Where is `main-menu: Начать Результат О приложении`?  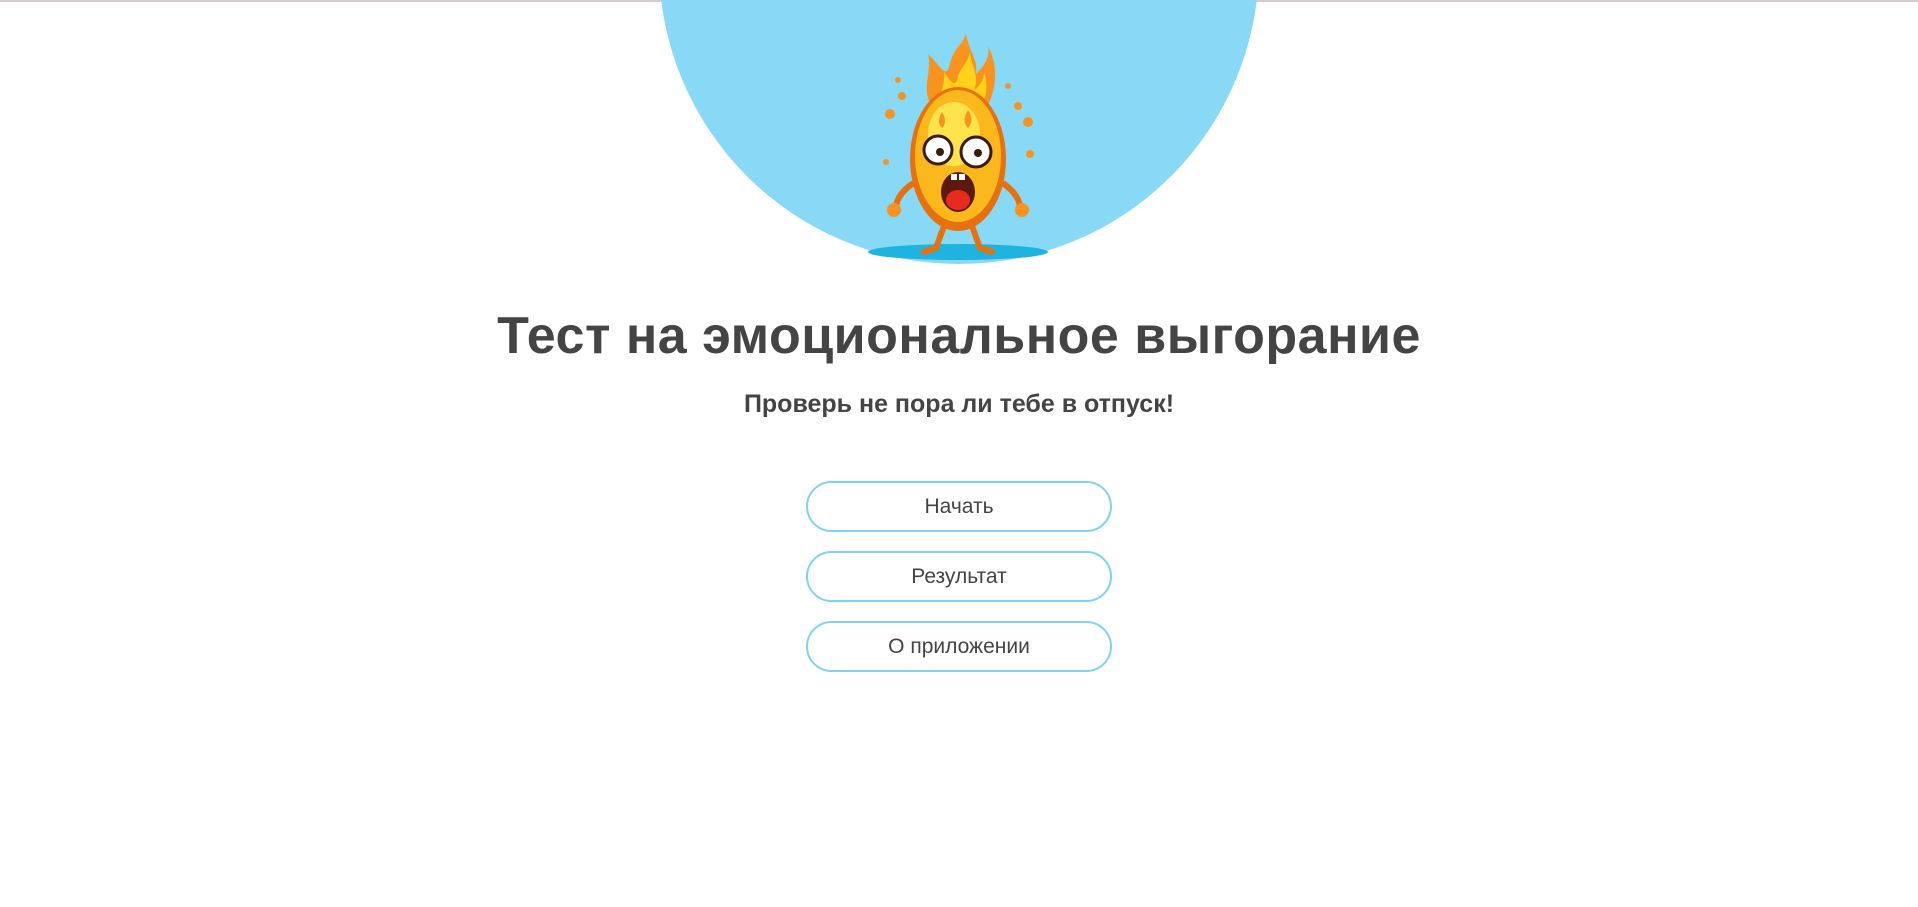 main-menu: Начать Результат О приложении is located at coordinates (959, 586).